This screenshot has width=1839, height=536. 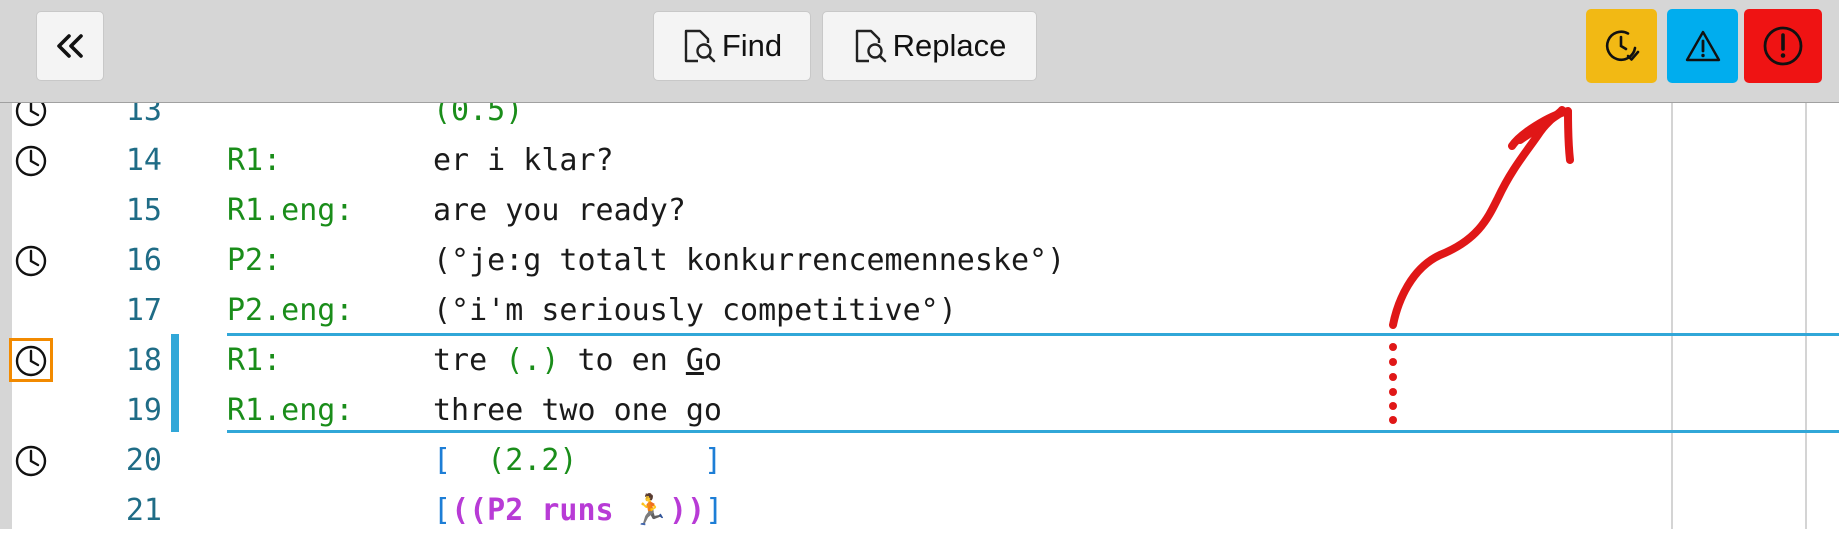 I want to click on line-number: 18, so click(x=143, y=360).